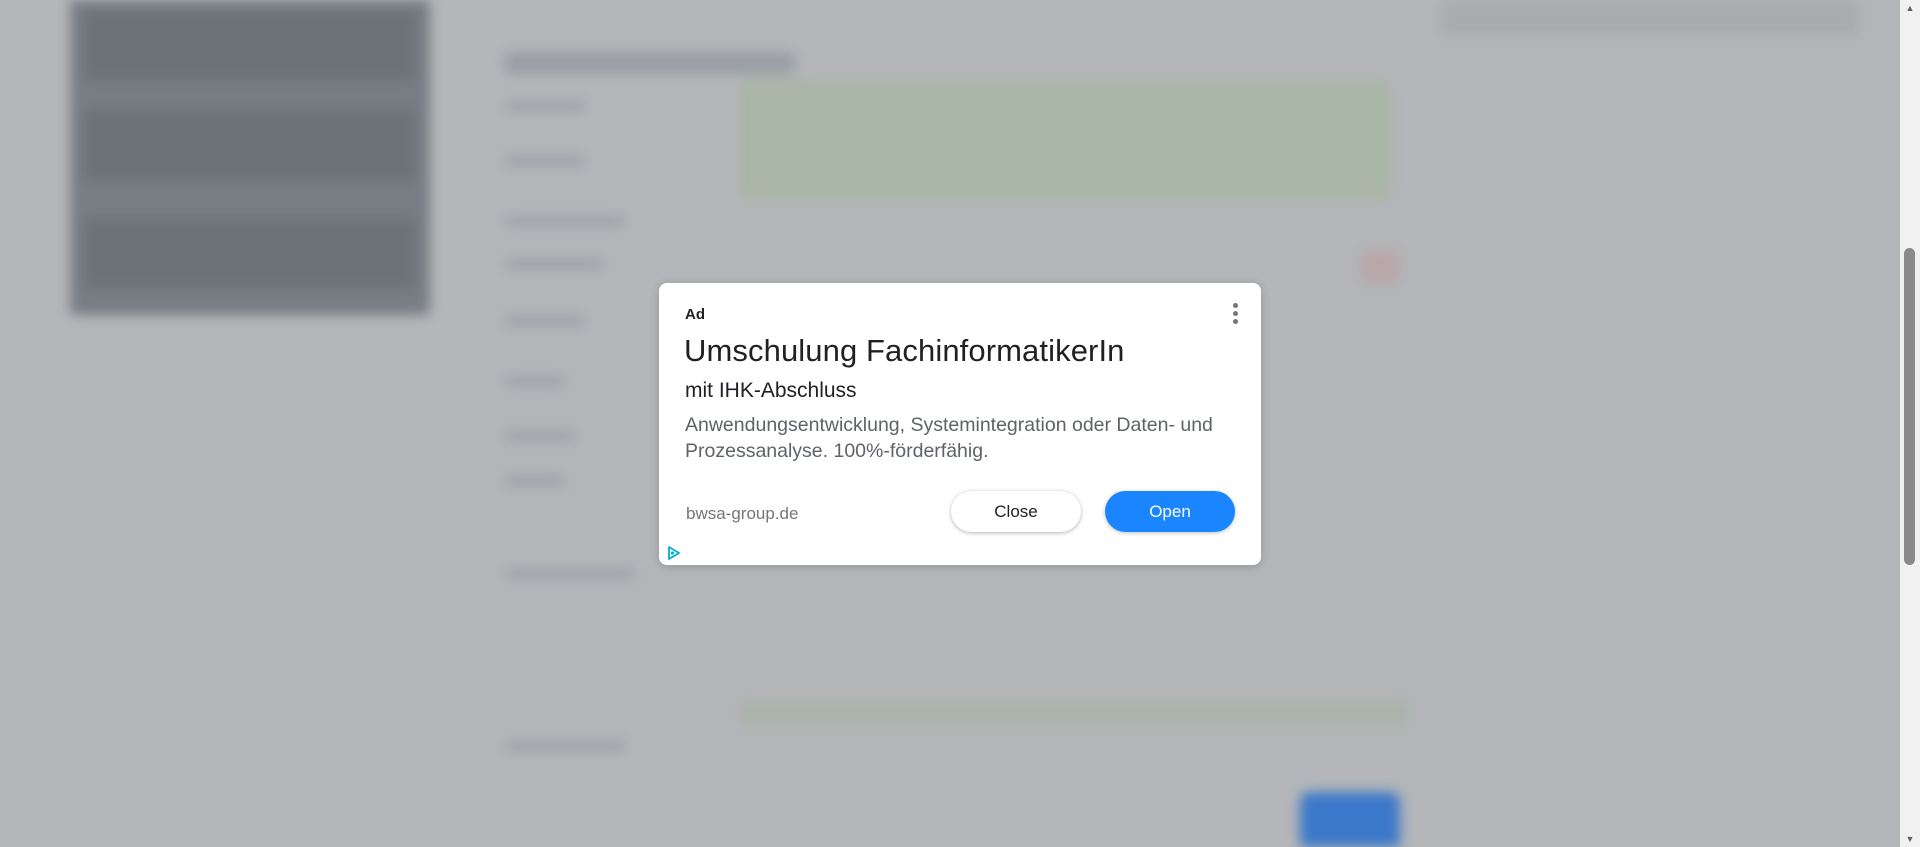 This screenshot has width=1920, height=847. I want to click on blurred-button, so click(1350, 819).